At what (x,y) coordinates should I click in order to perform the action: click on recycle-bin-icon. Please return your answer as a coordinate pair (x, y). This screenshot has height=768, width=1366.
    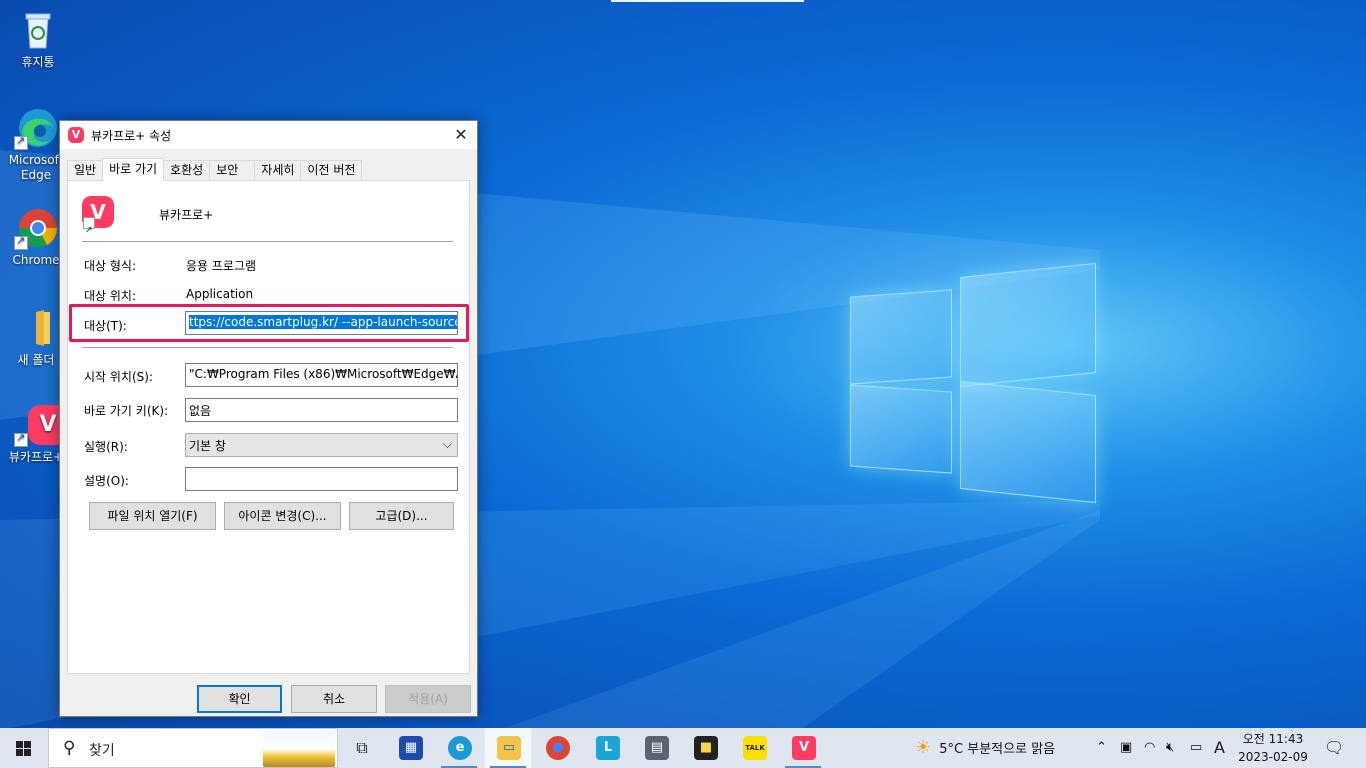
    Looking at the image, I should click on (38, 30).